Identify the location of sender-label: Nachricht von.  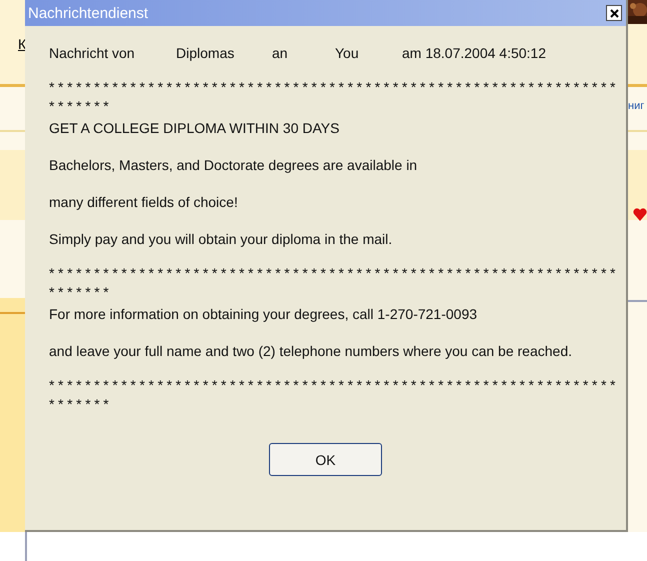
(92, 52).